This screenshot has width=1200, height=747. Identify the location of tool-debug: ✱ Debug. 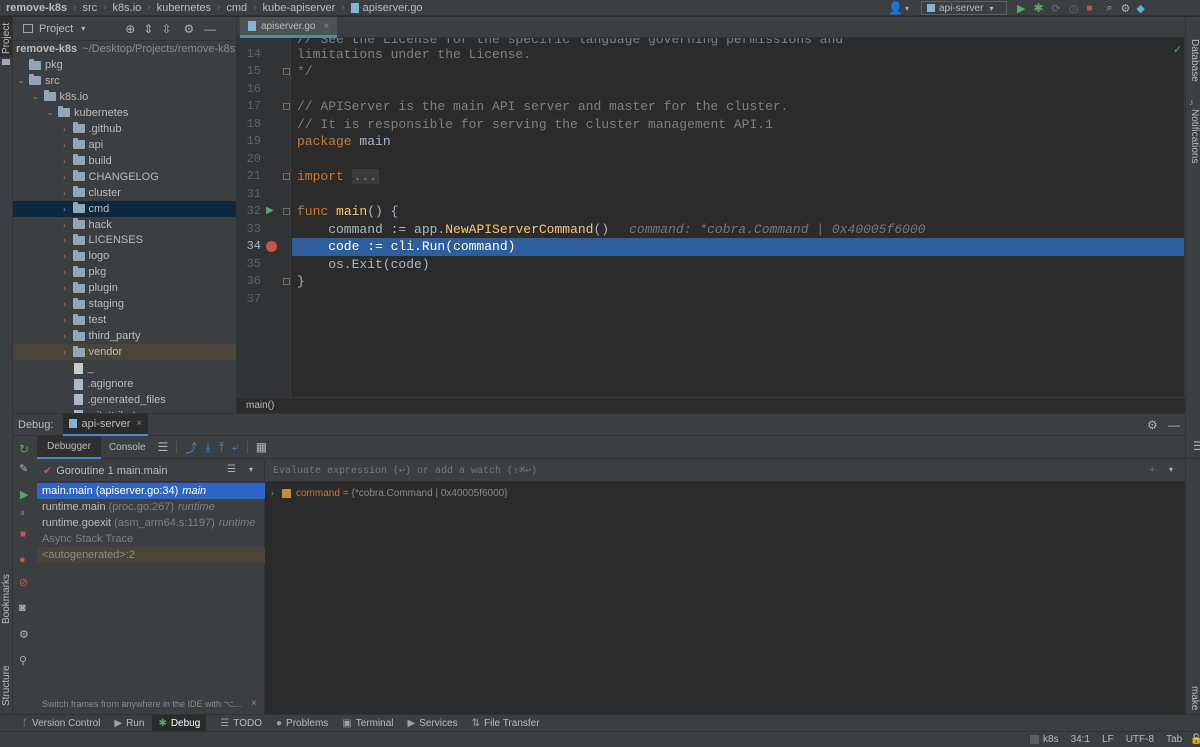
(179, 723).